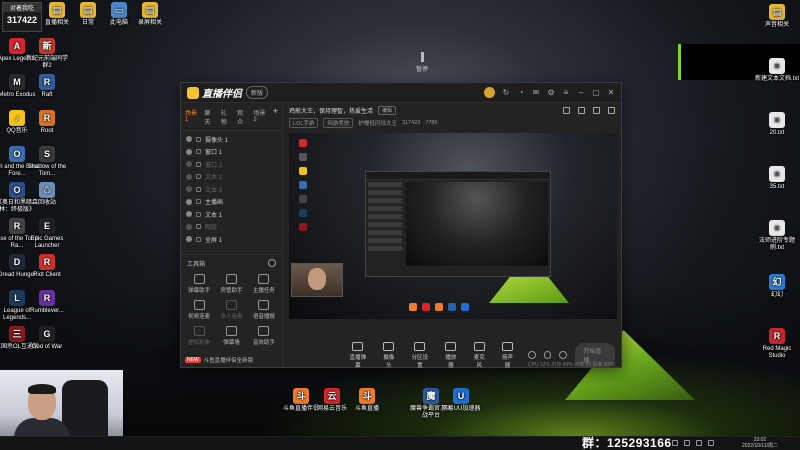 This screenshot has height=450, width=800. What do you see at coordinates (777, 236) in the screenshot?
I see `desktop-icon: ≡ 法师进阶专题刷.txt` at bounding box center [777, 236].